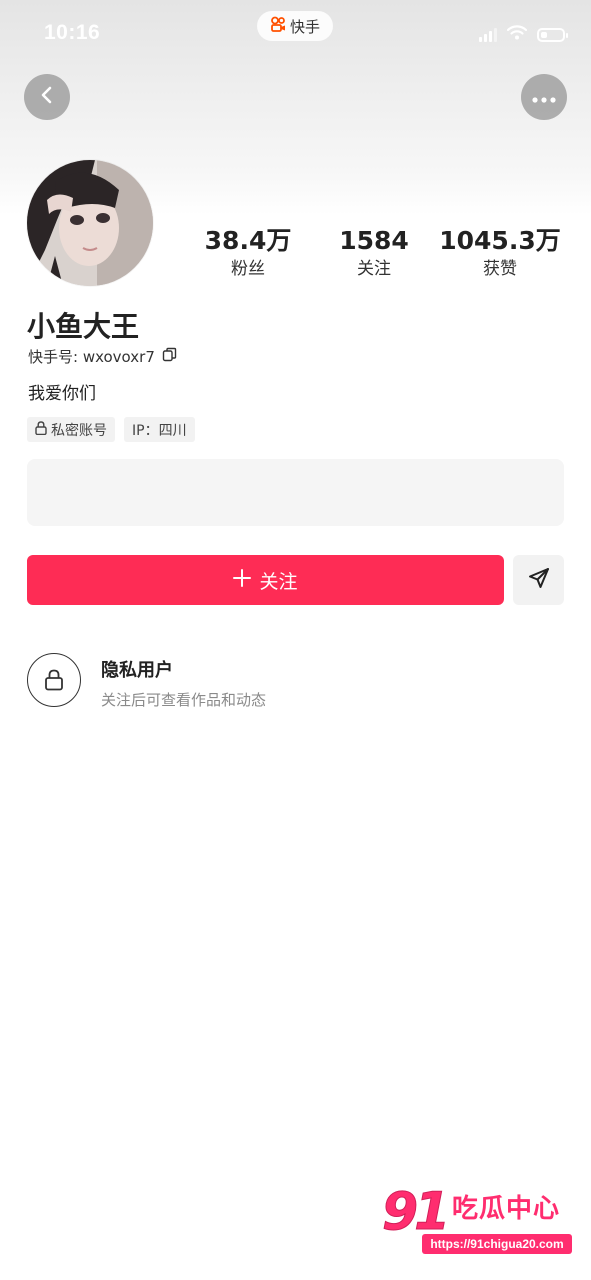 The width and height of the screenshot is (591, 1280). I want to click on watermark: 91 吃瓜中心 https://91chigua20.com, so click(480, 1220).